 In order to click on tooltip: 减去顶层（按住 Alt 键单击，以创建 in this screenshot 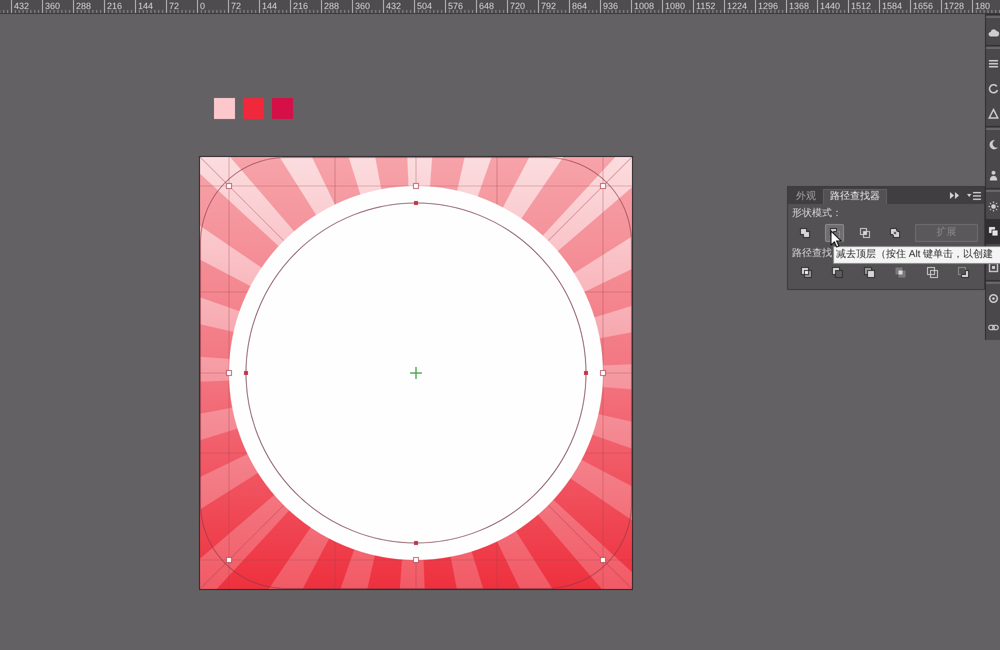, I will do `click(916, 255)`.